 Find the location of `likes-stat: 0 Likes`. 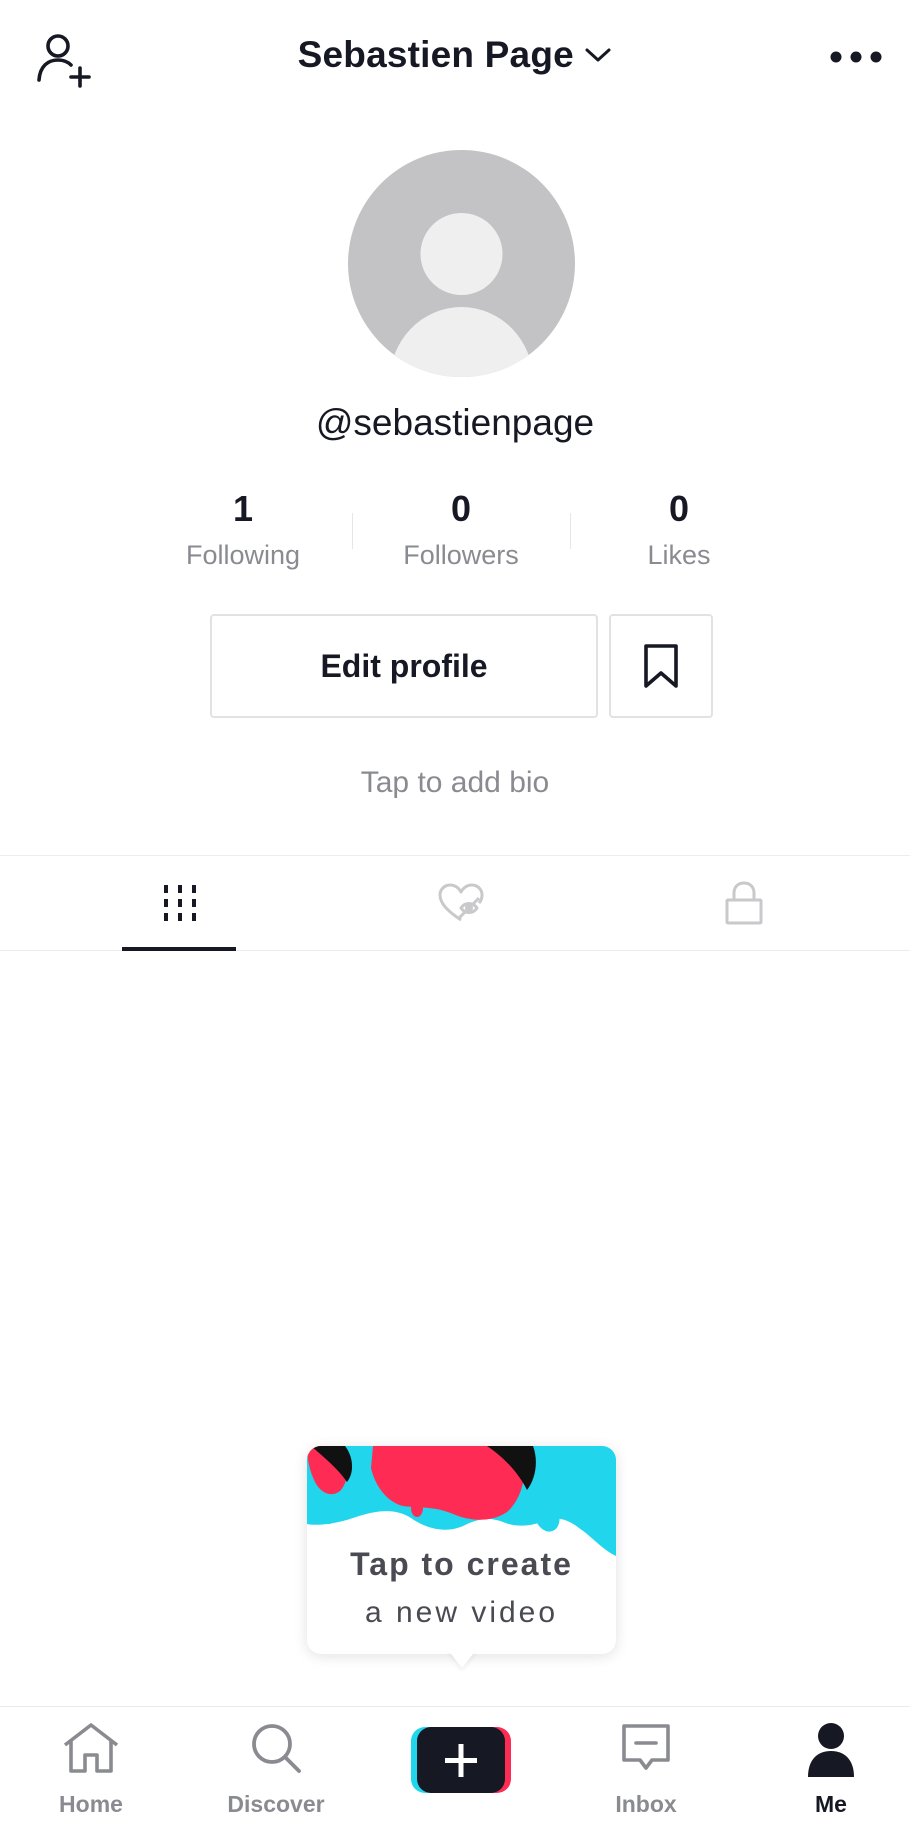

likes-stat: 0 Likes is located at coordinates (679, 529).